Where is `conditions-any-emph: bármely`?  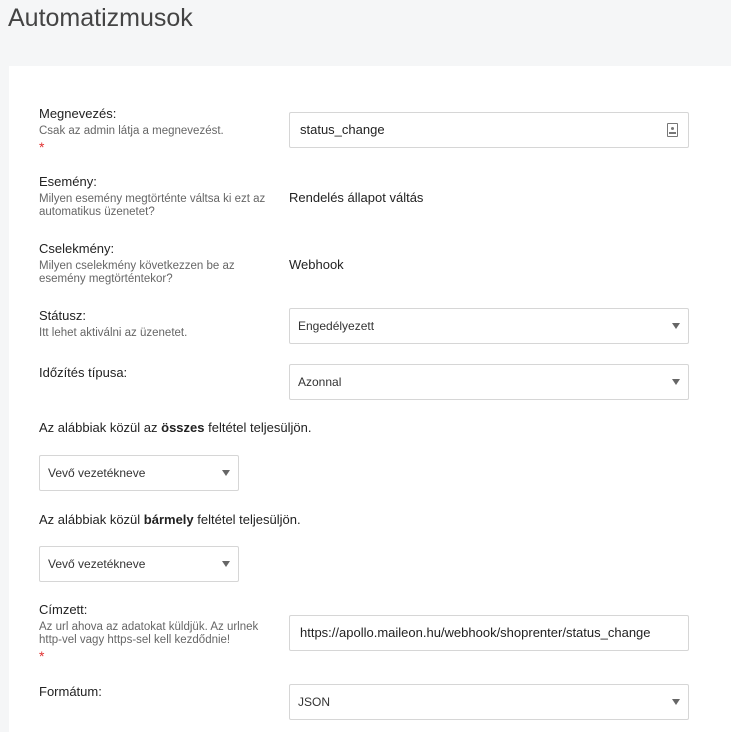 conditions-any-emph: bármely is located at coordinates (168, 519).